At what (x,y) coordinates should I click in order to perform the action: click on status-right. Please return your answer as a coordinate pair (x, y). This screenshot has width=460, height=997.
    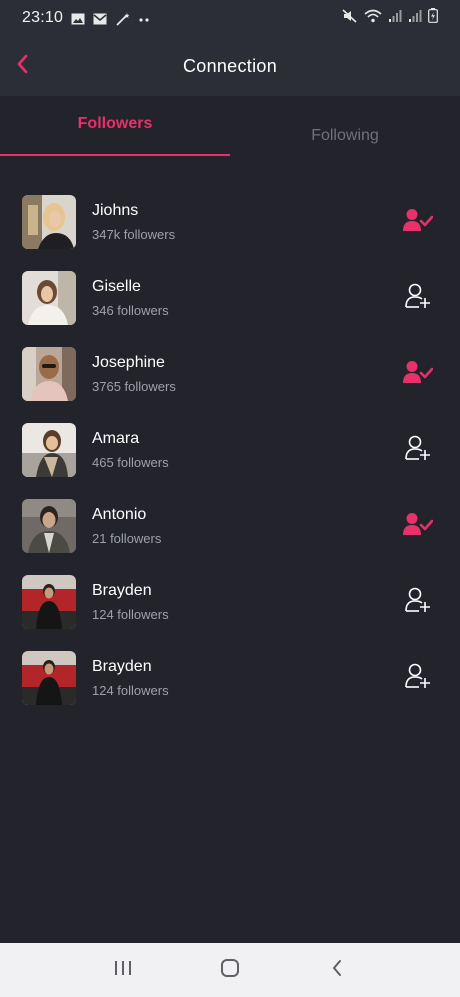
    Looking at the image, I should click on (390, 18).